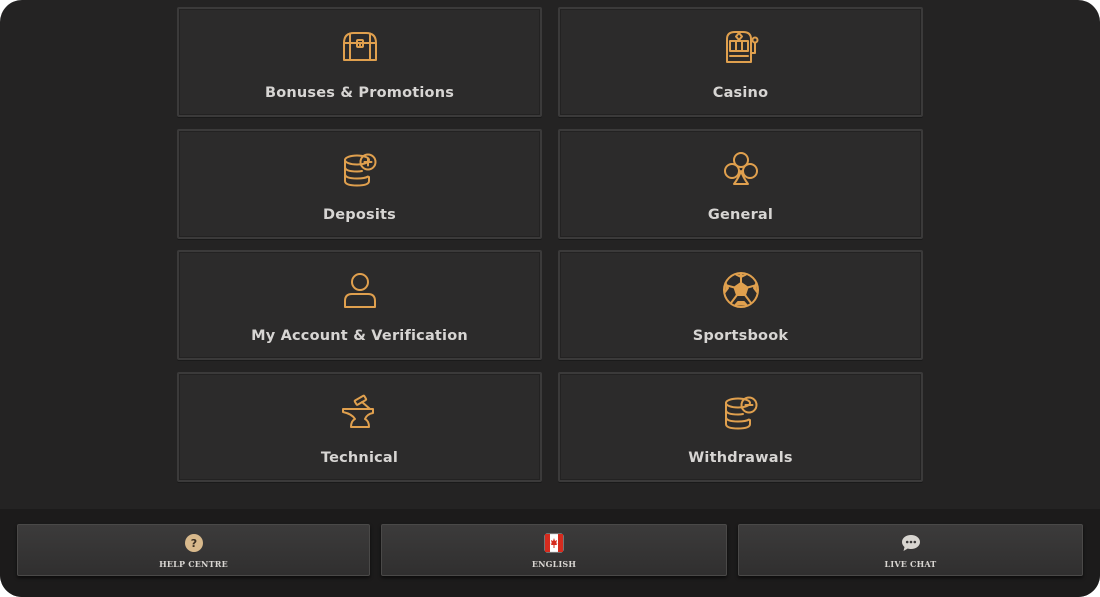  I want to click on category-general: General, so click(740, 183).